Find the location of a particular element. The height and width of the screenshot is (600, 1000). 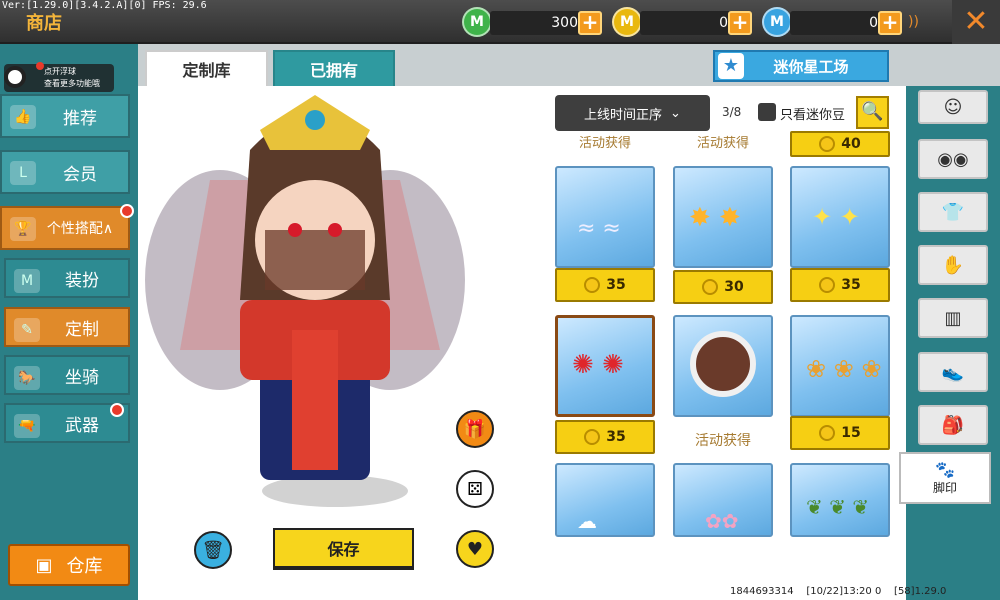

nav-mount: 🐎 坐骑 is located at coordinates (67, 375).